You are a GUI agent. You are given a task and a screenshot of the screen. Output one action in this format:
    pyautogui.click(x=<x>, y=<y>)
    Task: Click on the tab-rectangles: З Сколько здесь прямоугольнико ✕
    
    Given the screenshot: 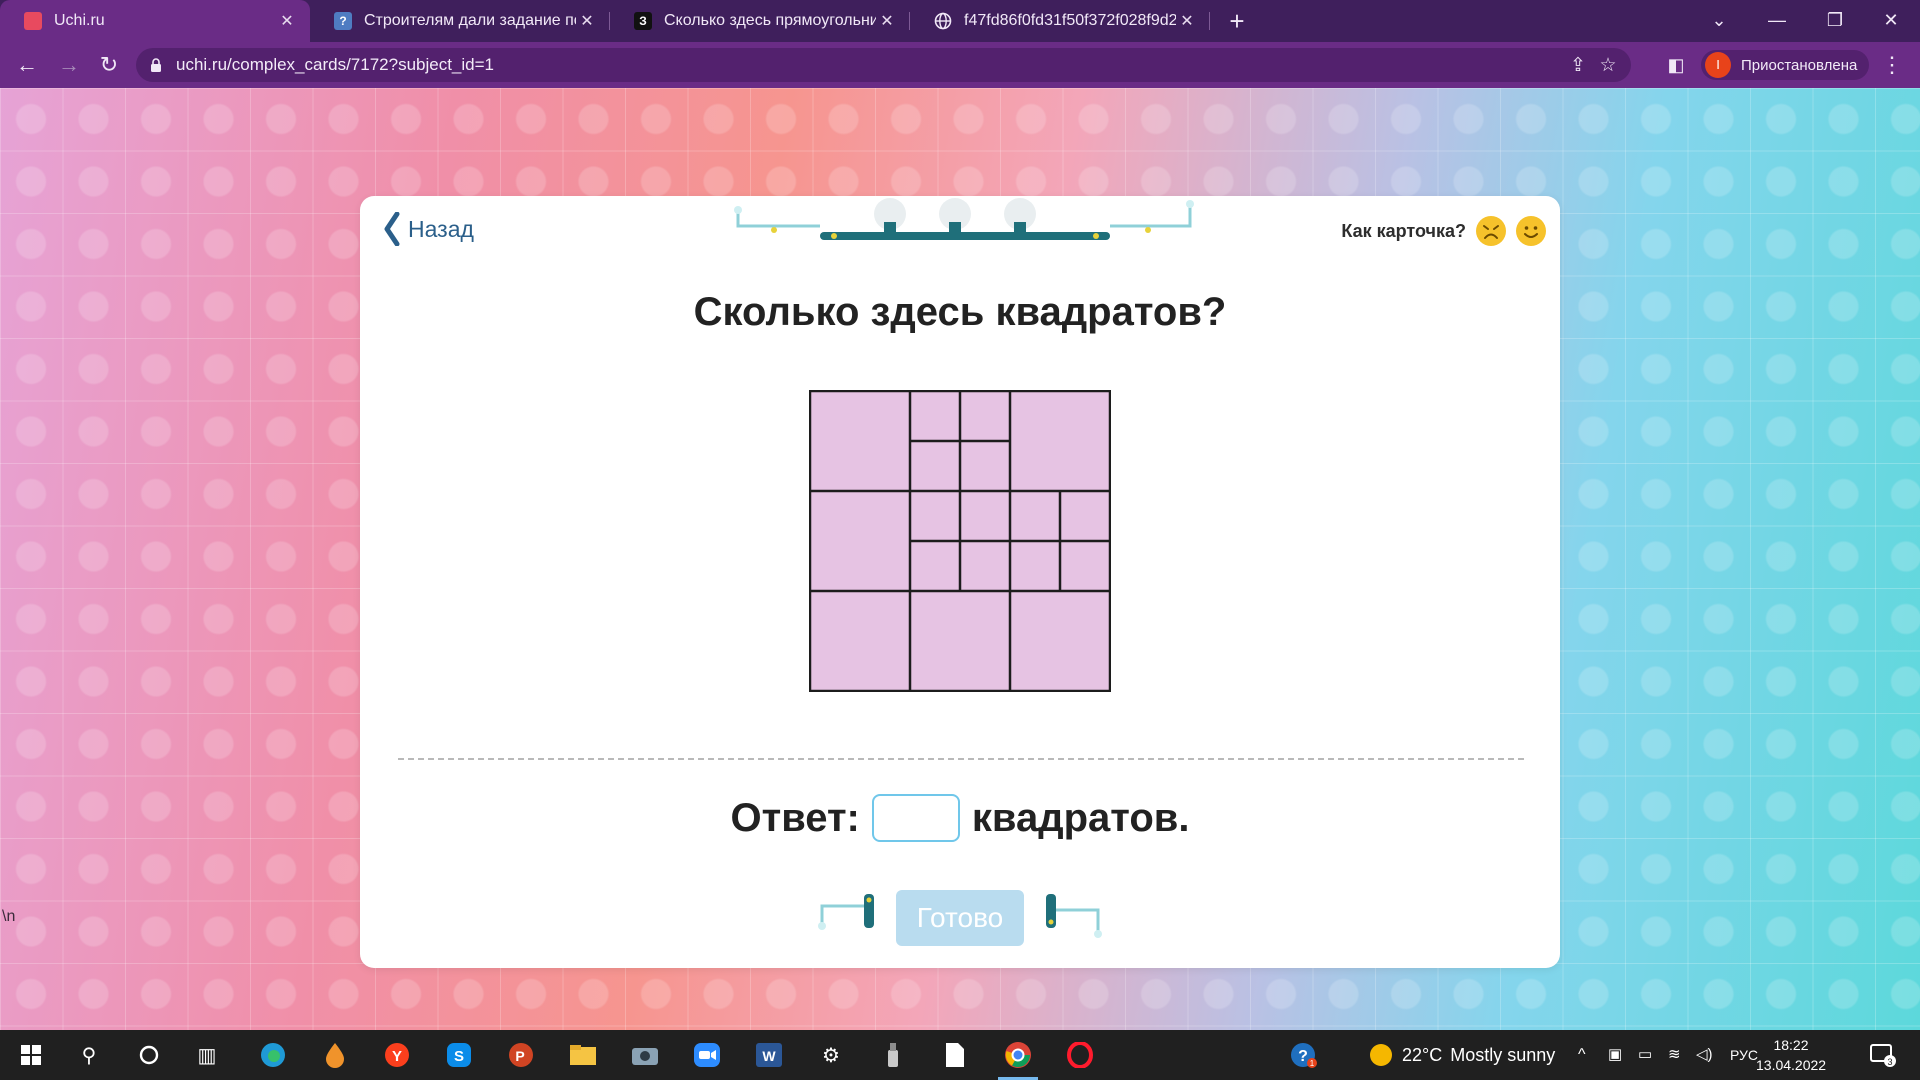 What is the action you would take?
    pyautogui.click(x=760, y=21)
    